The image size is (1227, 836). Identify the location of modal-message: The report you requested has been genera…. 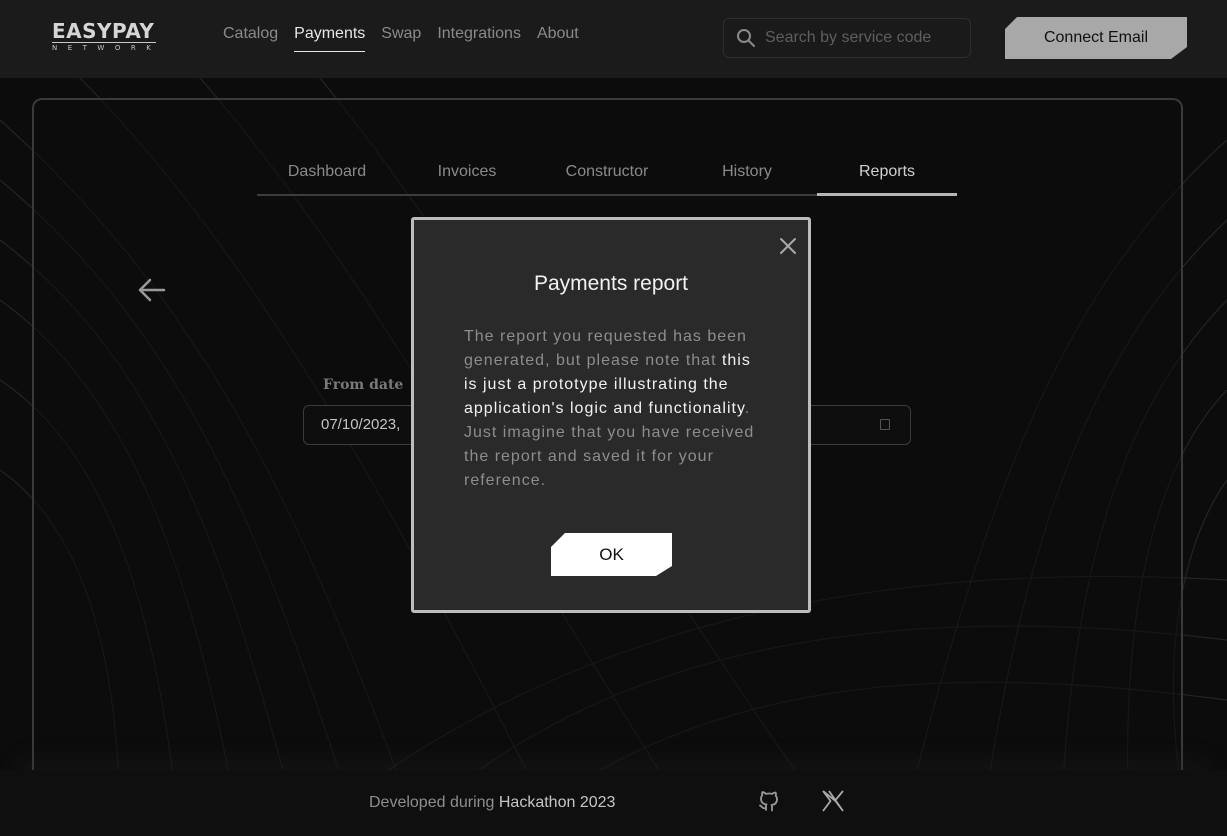
(614, 409).